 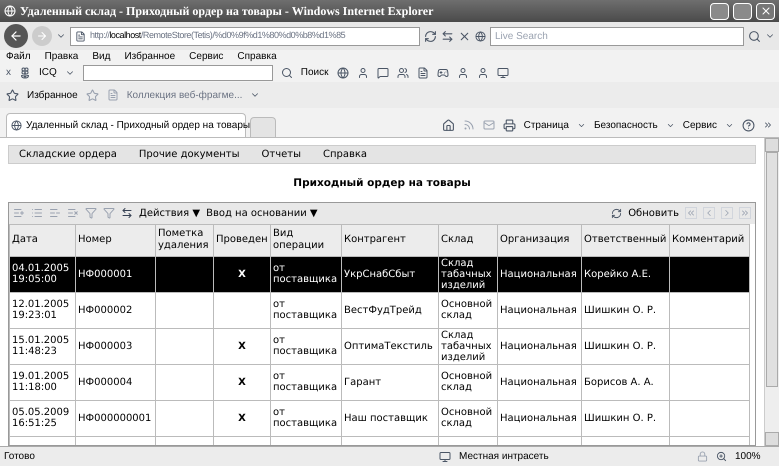 I want to click on table-cell: ОптимаТекстиль, so click(x=388, y=346).